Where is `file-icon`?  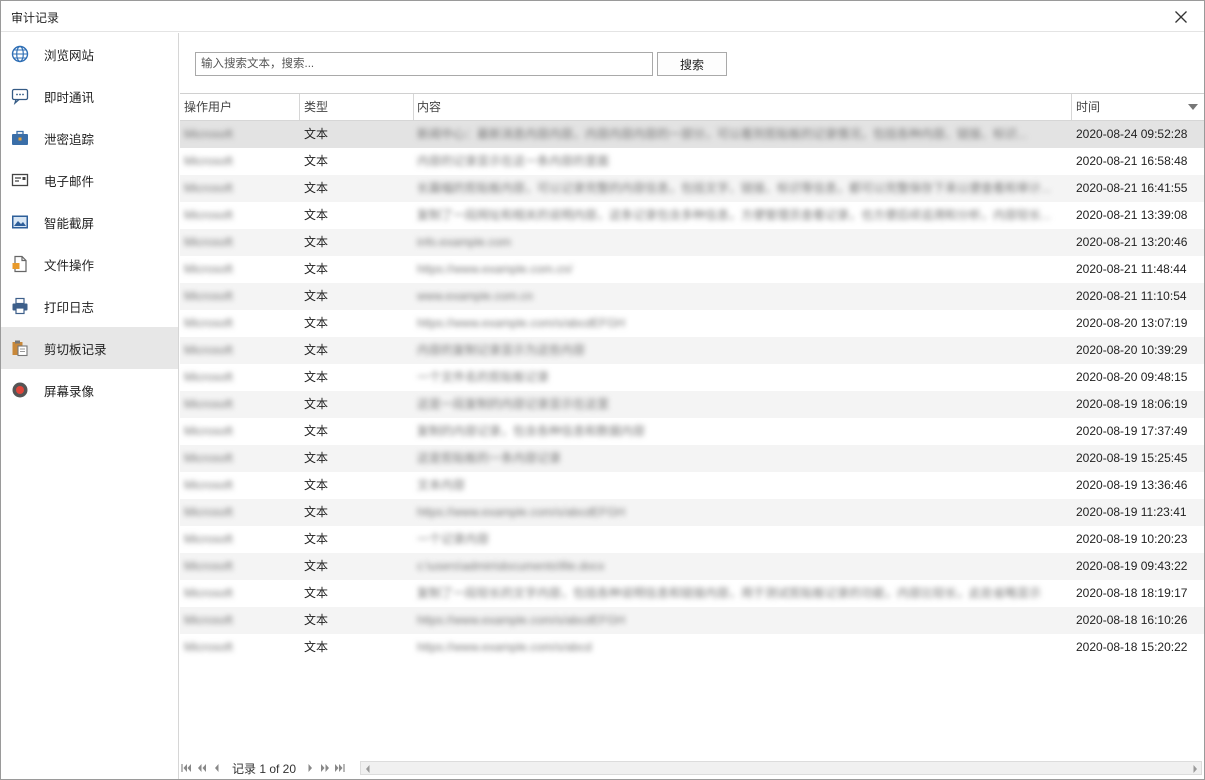 file-icon is located at coordinates (20, 264).